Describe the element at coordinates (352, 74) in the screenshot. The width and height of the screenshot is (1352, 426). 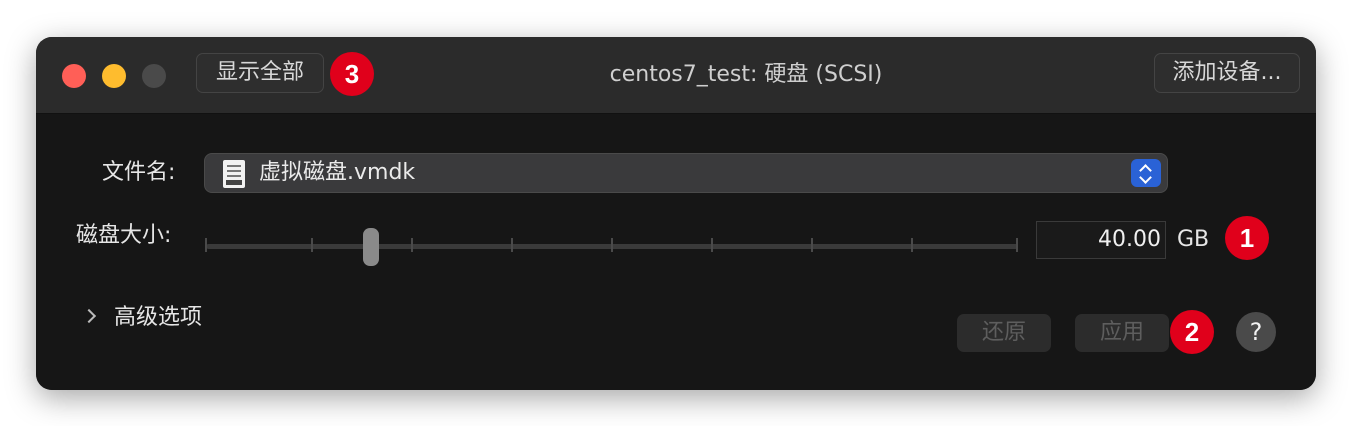
I see `annotation-badge-3: 3` at that location.